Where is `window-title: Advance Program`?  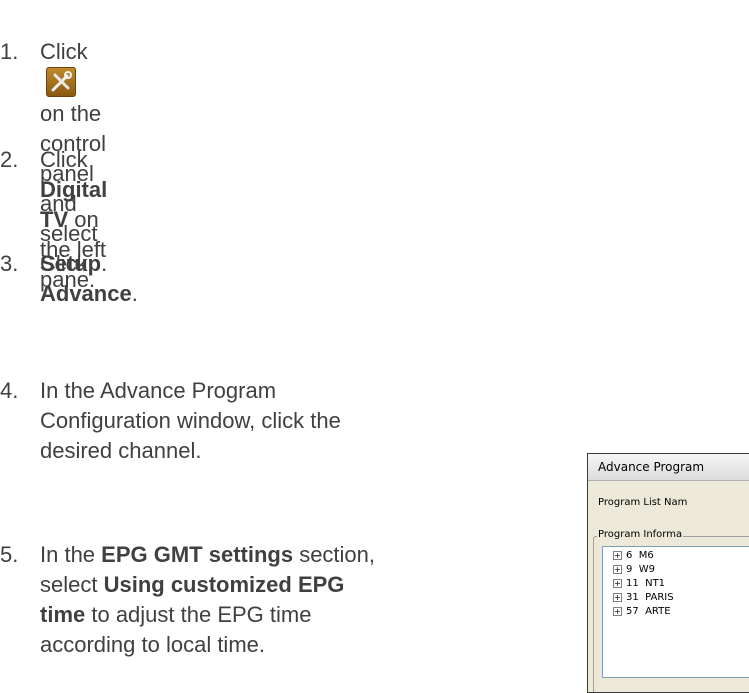 window-title: Advance Program is located at coordinates (668, 467).